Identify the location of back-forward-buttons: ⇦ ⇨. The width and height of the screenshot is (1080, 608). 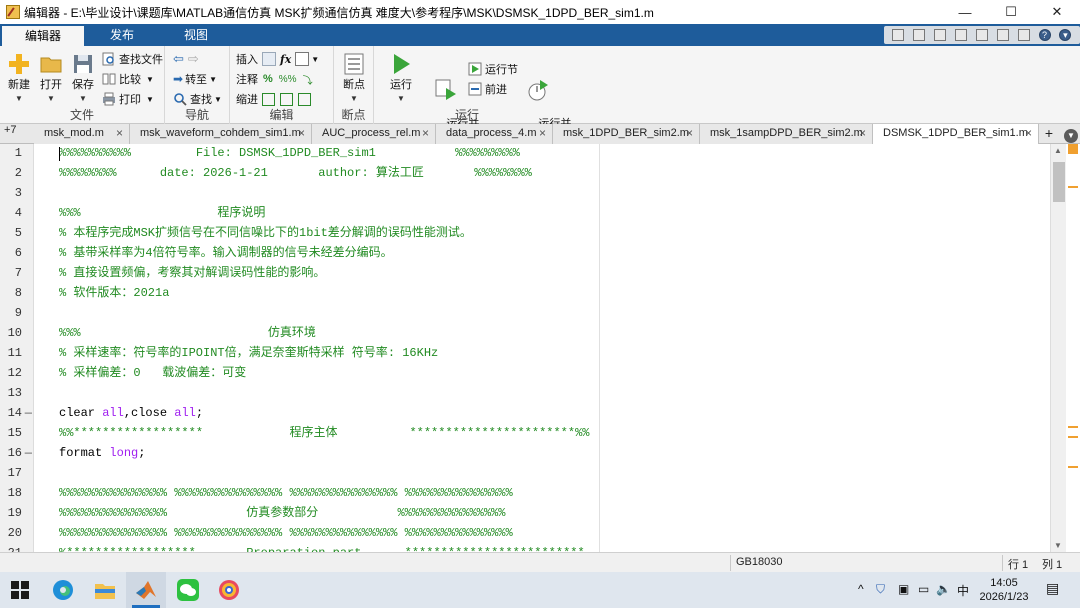
(186, 59).